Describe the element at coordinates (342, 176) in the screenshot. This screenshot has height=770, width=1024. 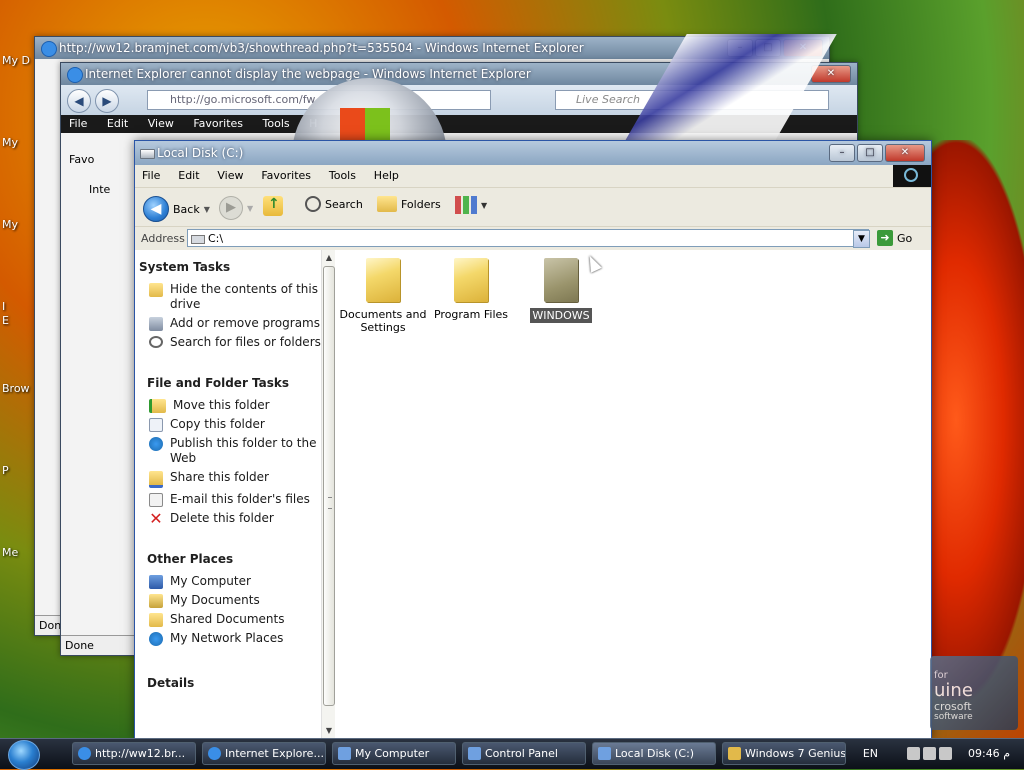
I see `menu-tools: Tools` at that location.